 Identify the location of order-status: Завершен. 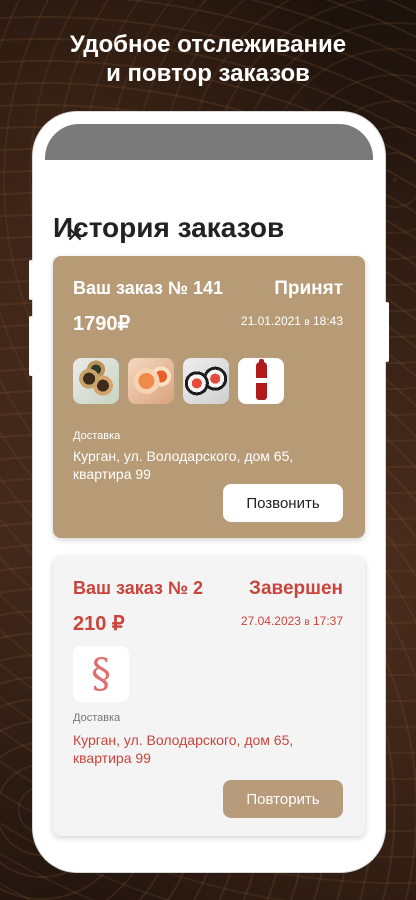
(296, 588).